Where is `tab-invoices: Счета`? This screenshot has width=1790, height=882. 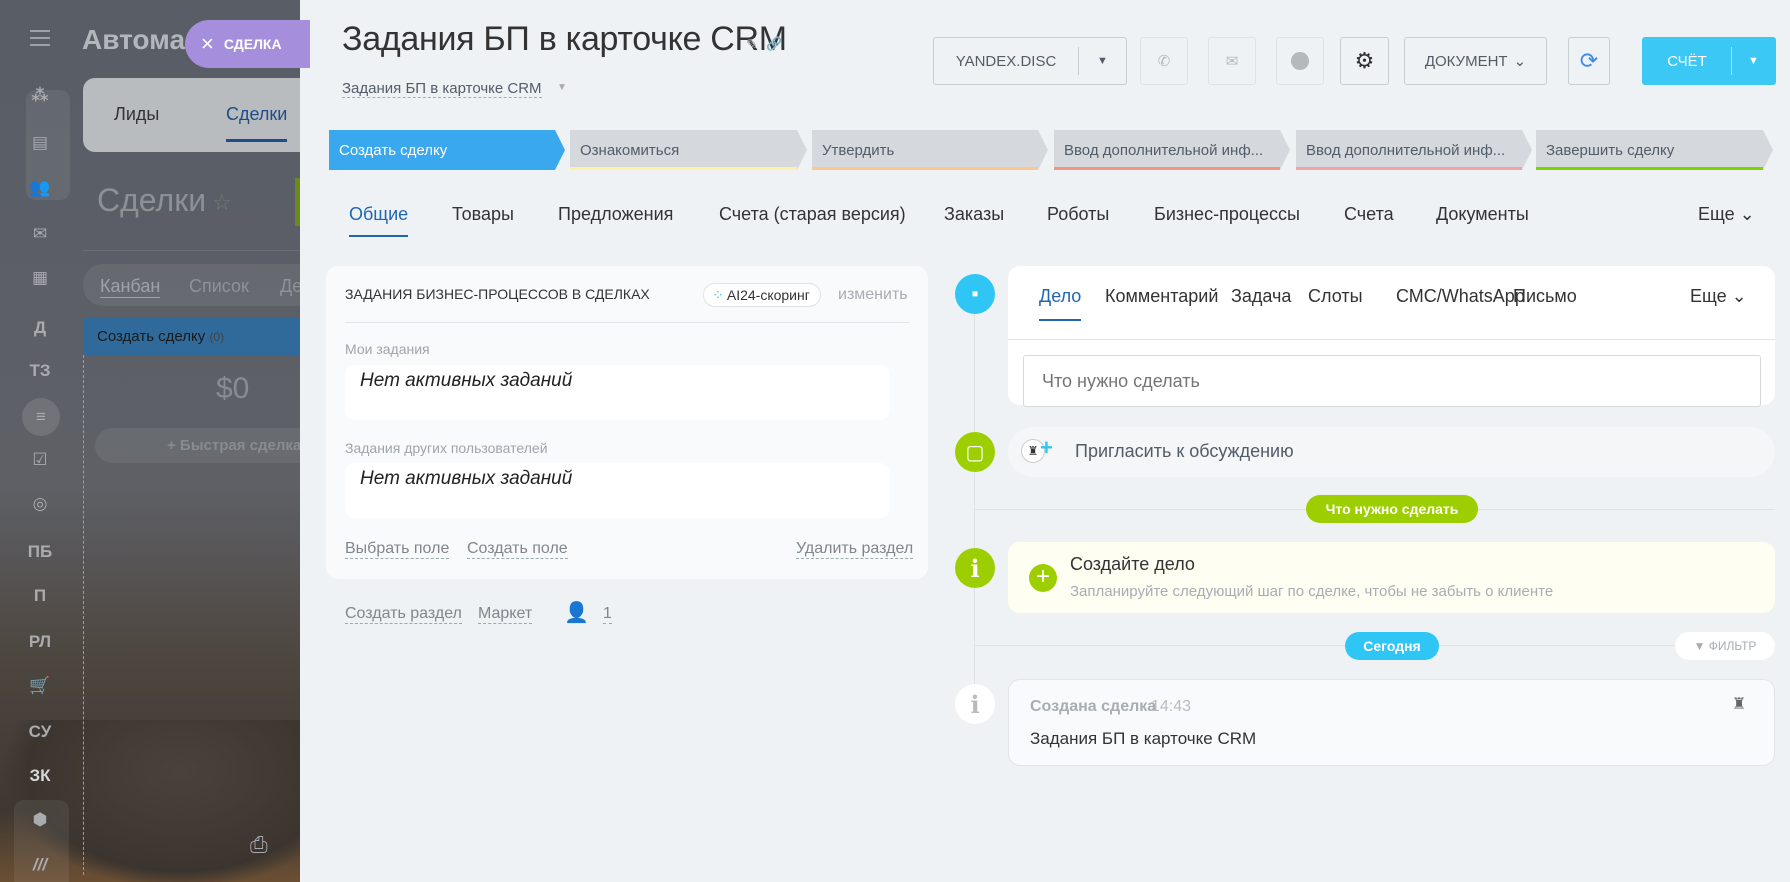 tab-invoices: Счета is located at coordinates (1369, 214).